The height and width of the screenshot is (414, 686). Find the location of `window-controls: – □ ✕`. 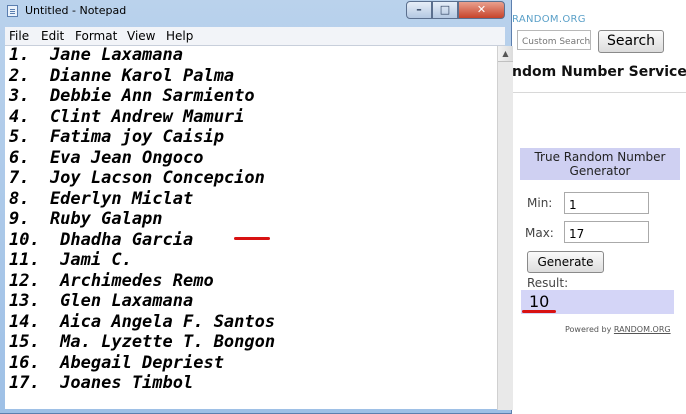

window-controls: – □ ✕ is located at coordinates (456, 10).